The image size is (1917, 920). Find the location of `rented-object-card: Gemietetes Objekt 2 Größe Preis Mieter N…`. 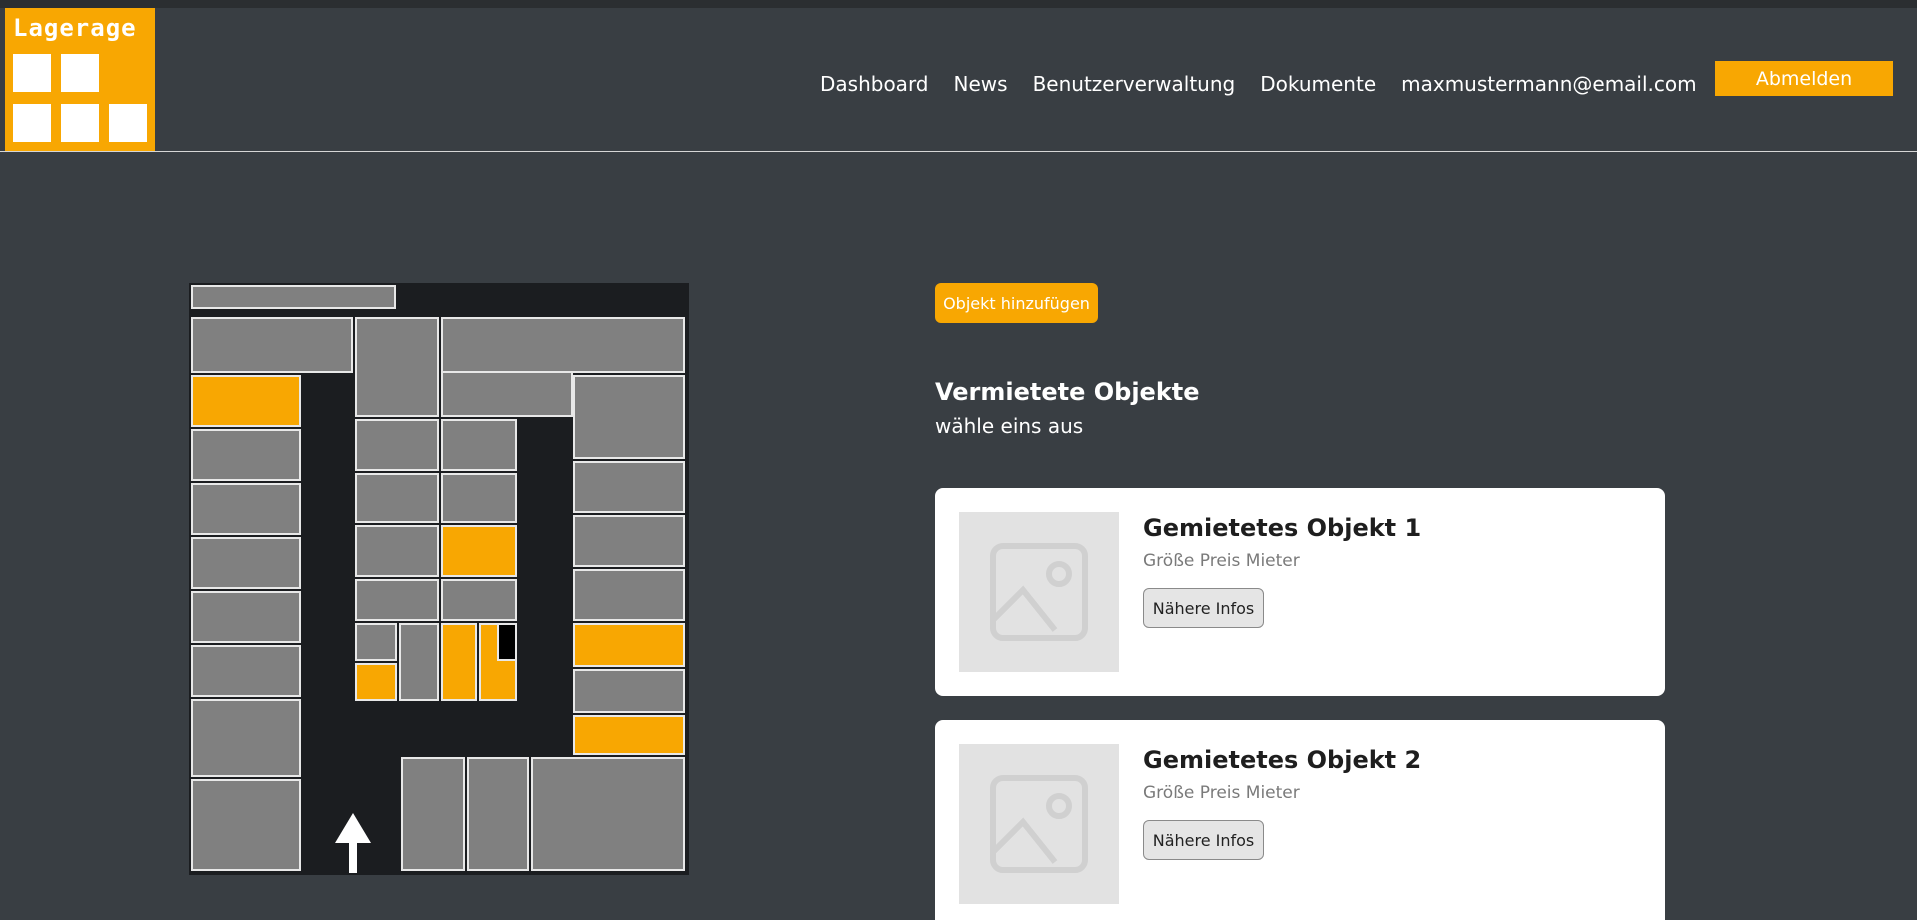

rented-object-card: Gemietetes Objekt 2 Größe Preis Mieter N… is located at coordinates (1300, 820).